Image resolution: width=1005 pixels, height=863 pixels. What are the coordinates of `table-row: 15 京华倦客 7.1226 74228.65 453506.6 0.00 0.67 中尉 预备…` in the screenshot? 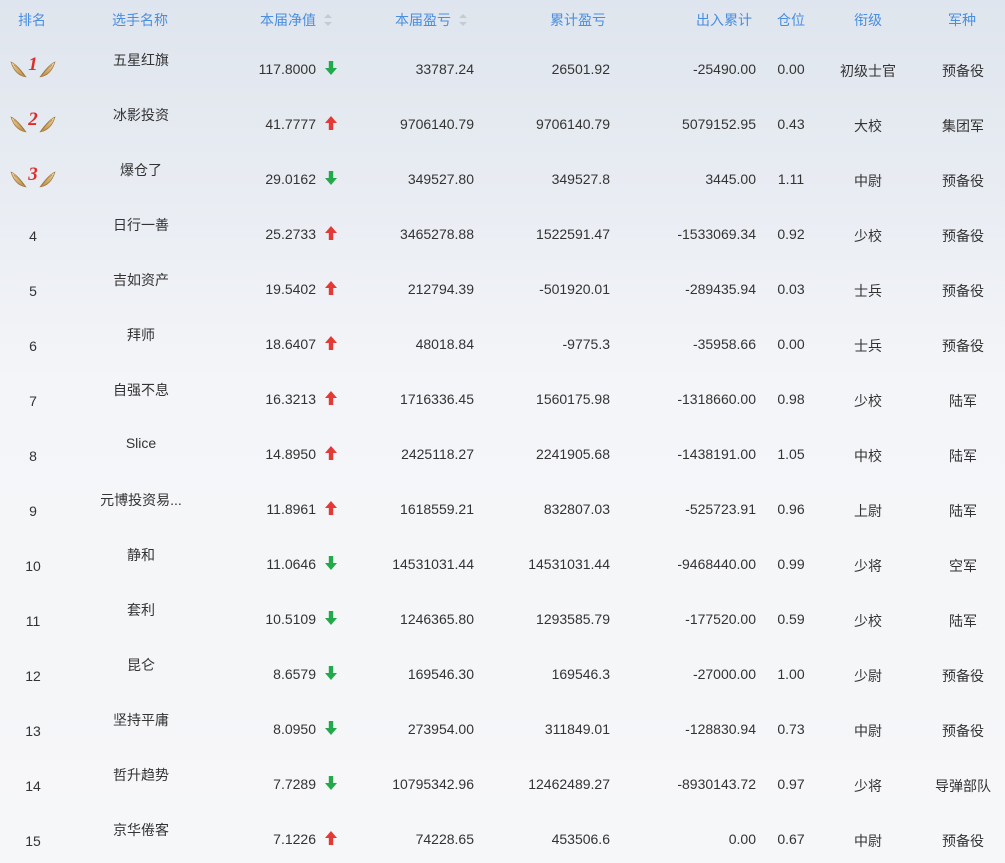 It's located at (502, 836).